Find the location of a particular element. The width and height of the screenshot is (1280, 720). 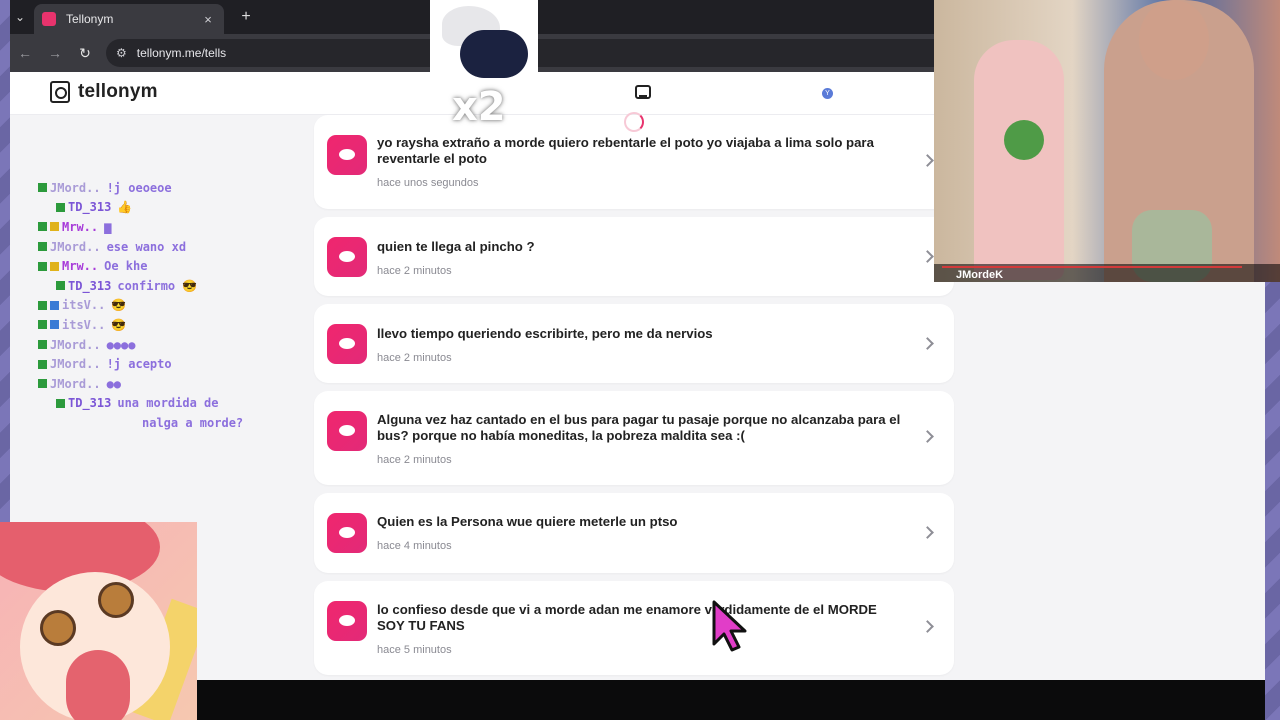

avatar: Y is located at coordinates (827, 93).